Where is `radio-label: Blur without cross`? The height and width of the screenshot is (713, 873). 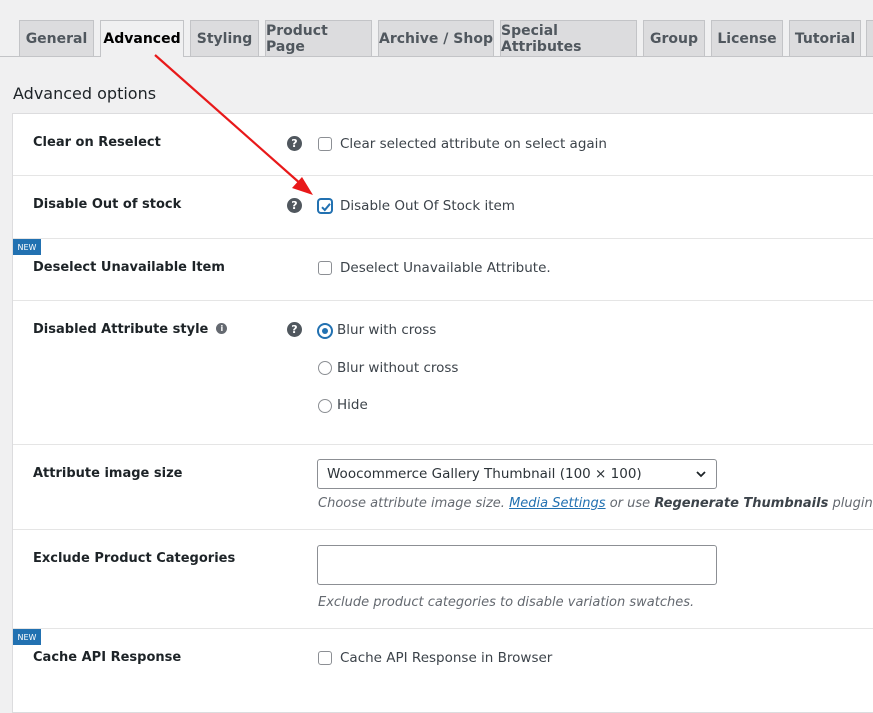
radio-label: Blur without cross is located at coordinates (398, 368).